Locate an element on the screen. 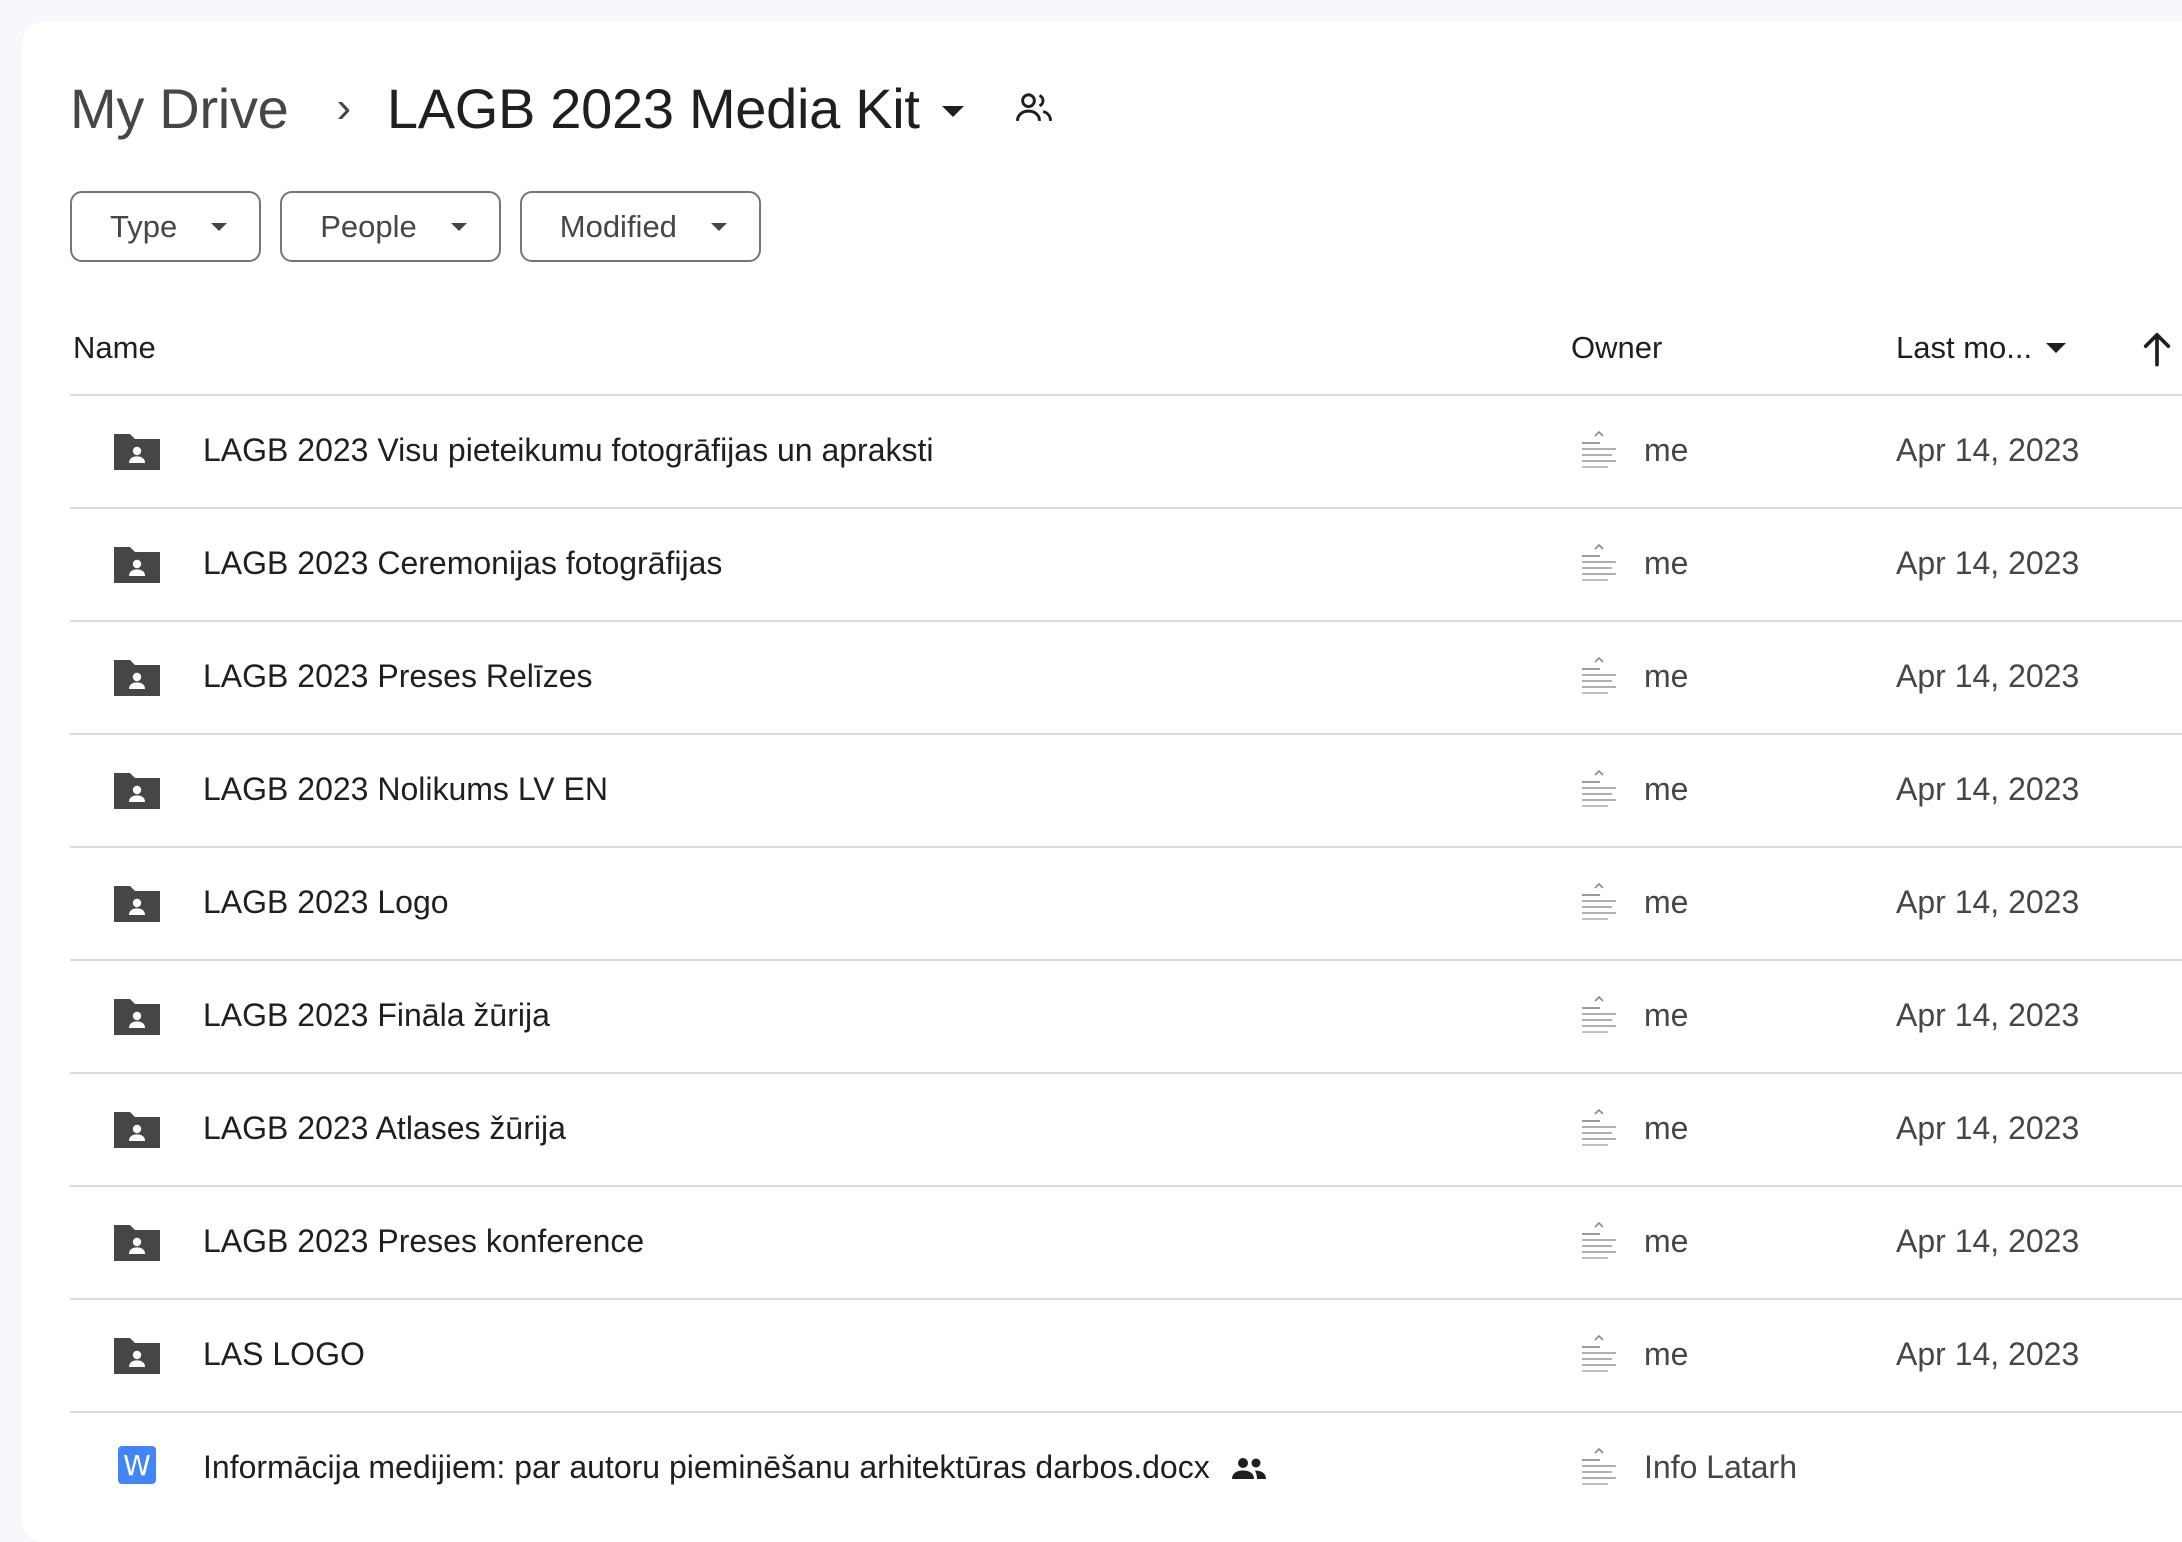 The image size is (2182, 1542). file-name: LAGB 2023 Nolikums LV EN is located at coordinates (405, 789).